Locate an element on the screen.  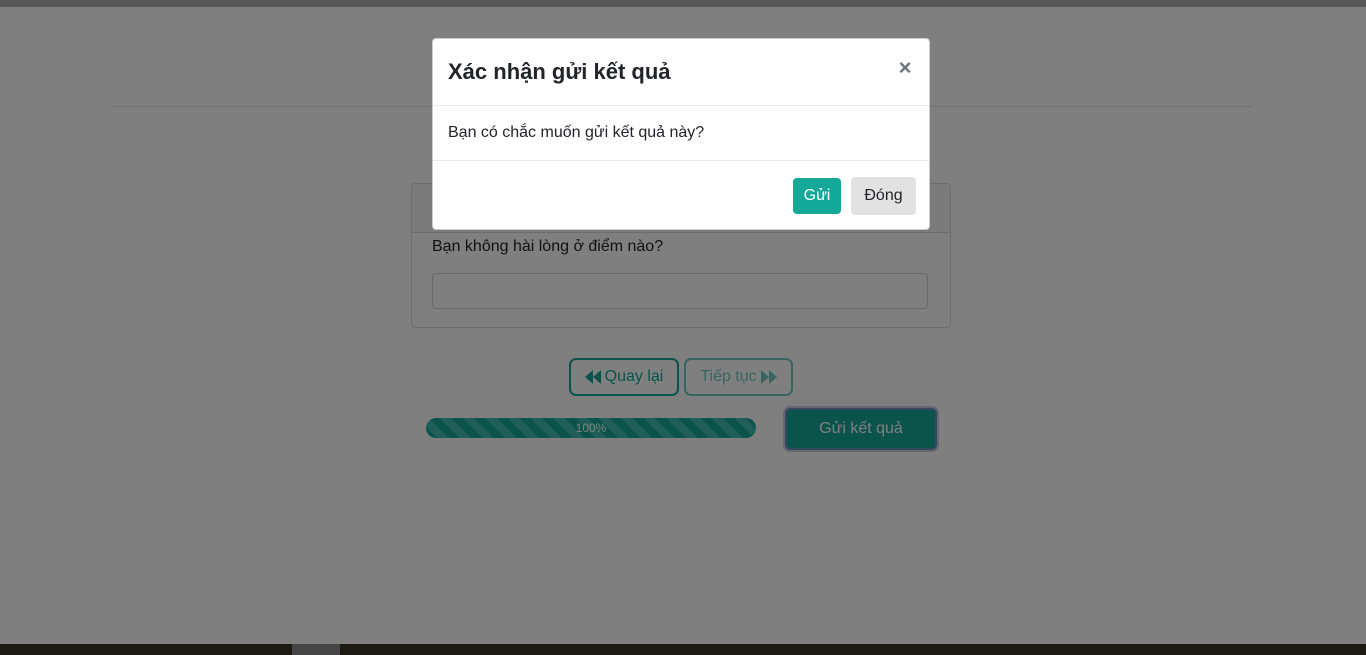
modal-header: Xác nhận gửi kết quả × is located at coordinates (681, 72).